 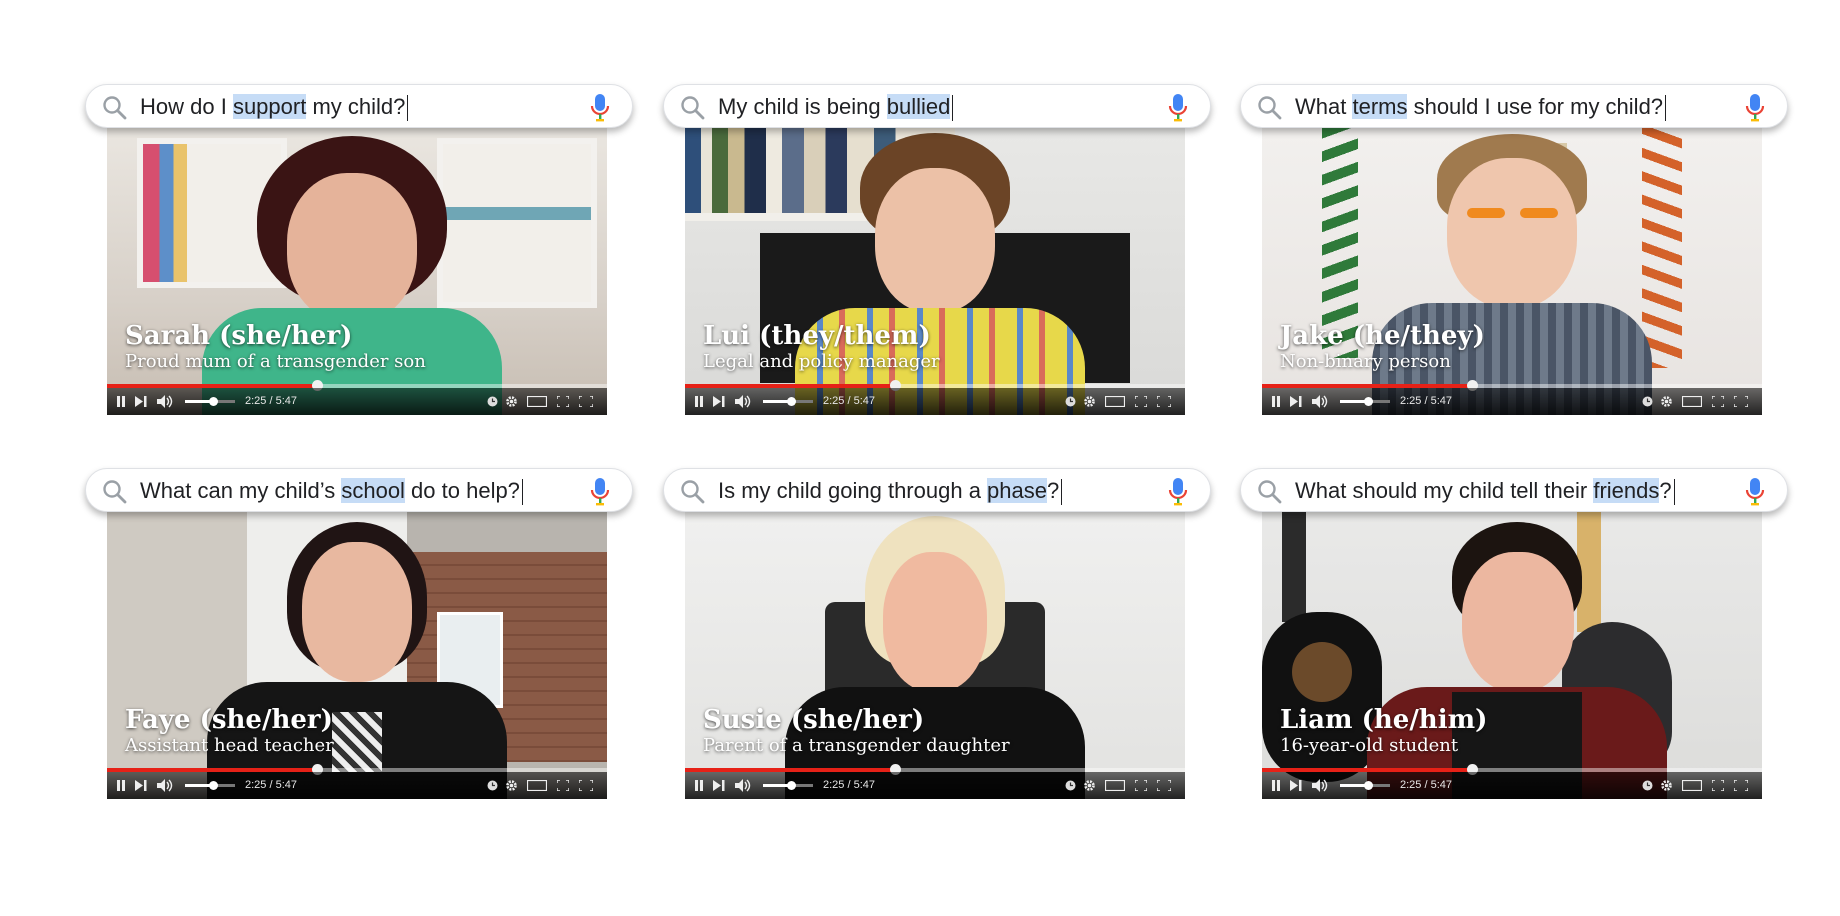 I want to click on search-bar: Is my child going through a phase?, so click(x=937, y=490).